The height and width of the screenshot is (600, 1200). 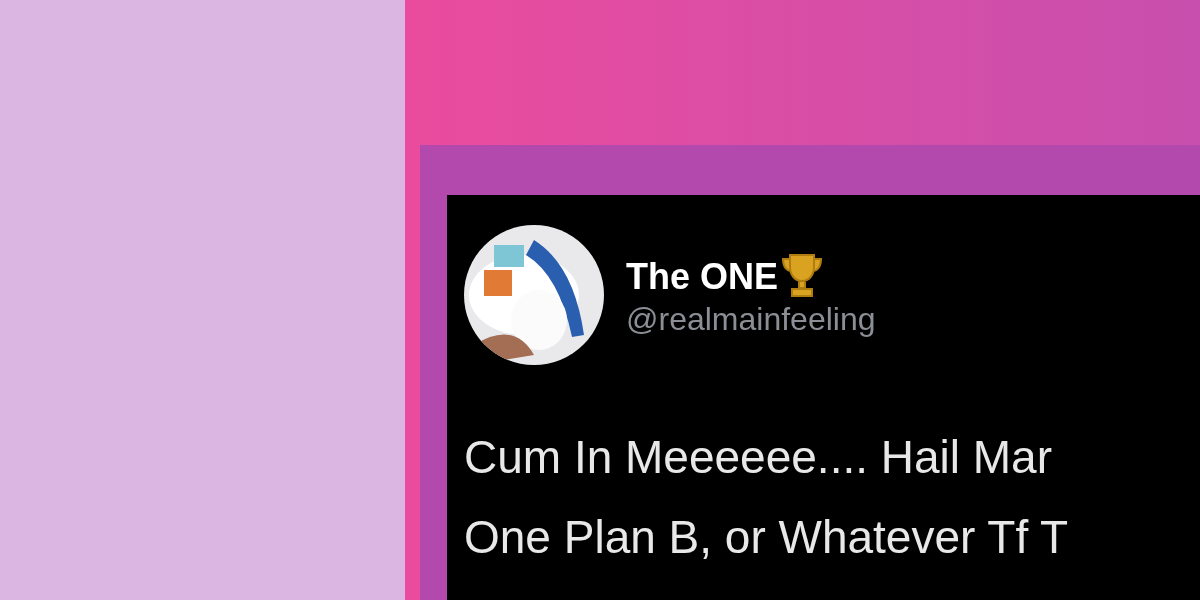 I want to click on tweet-text: One Plan B, or Whatever Tf T, so click(x=767, y=537).